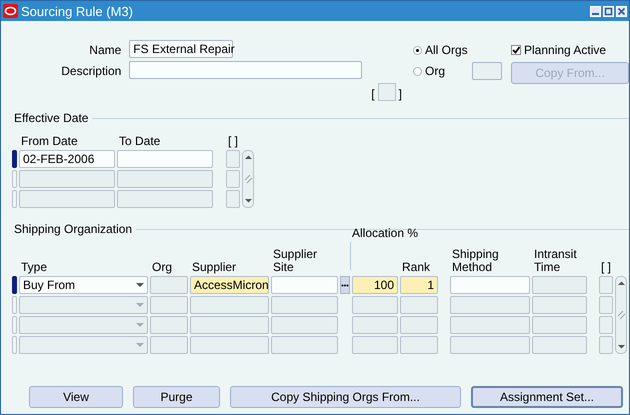 The width and height of the screenshot is (630, 415). I want to click on column-header: Shipping Method, so click(475, 260).